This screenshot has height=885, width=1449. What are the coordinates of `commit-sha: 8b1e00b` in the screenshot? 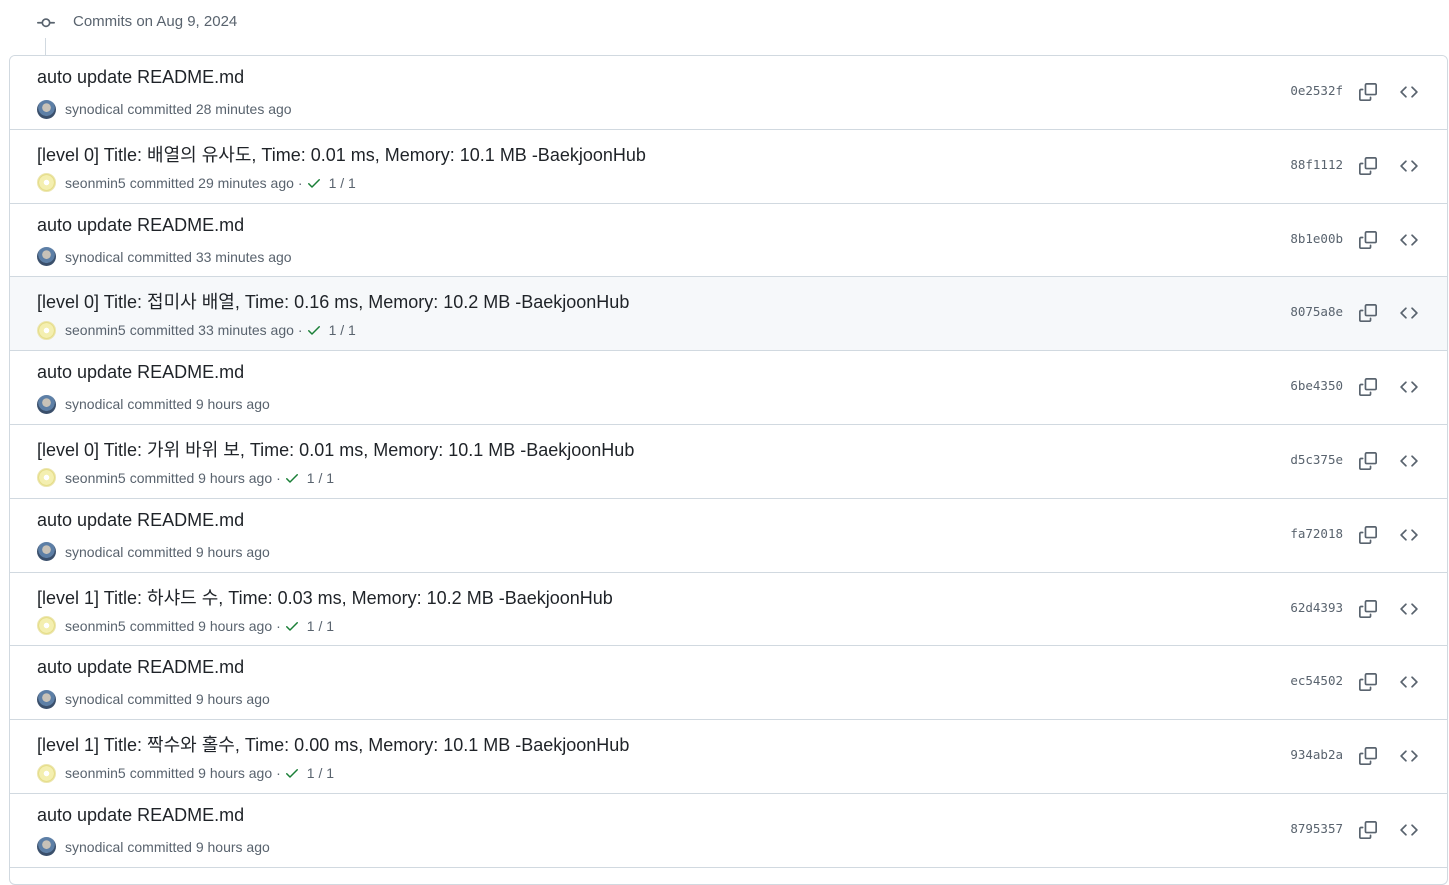 It's located at (1316, 238).